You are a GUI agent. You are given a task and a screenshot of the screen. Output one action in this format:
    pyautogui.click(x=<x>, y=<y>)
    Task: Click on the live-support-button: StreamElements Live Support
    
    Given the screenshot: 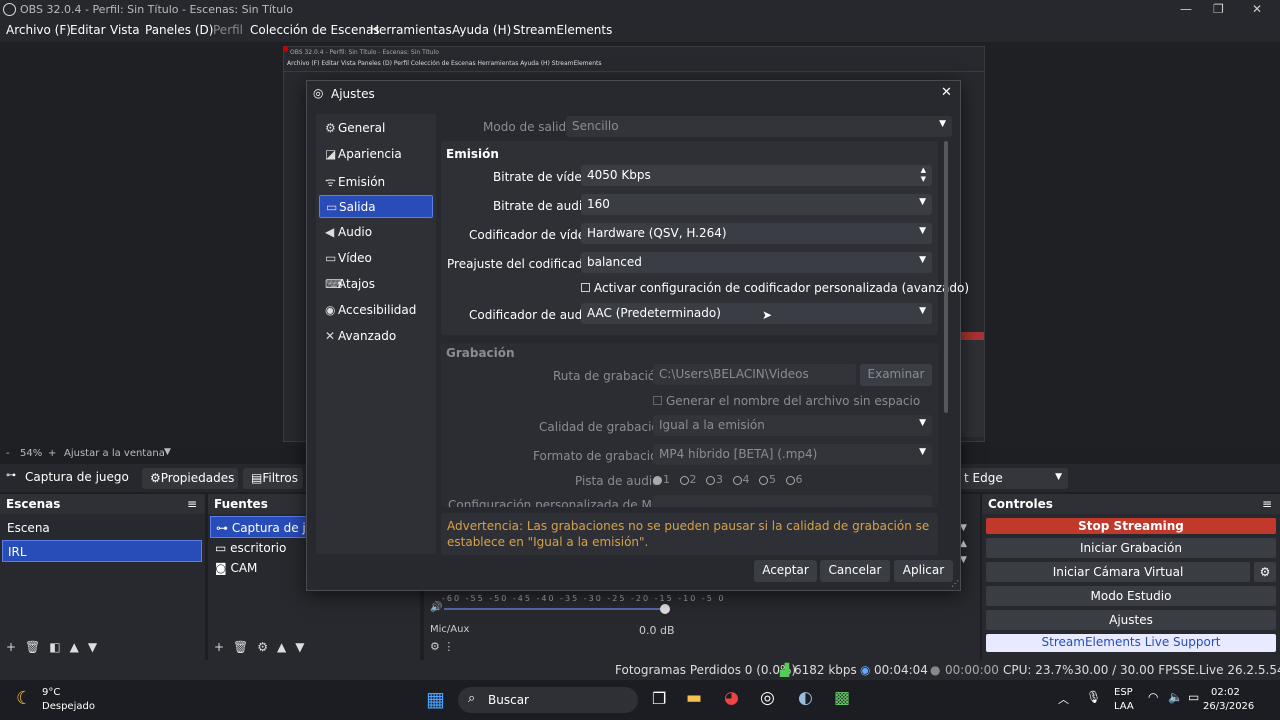 What is the action you would take?
    pyautogui.click(x=1131, y=643)
    